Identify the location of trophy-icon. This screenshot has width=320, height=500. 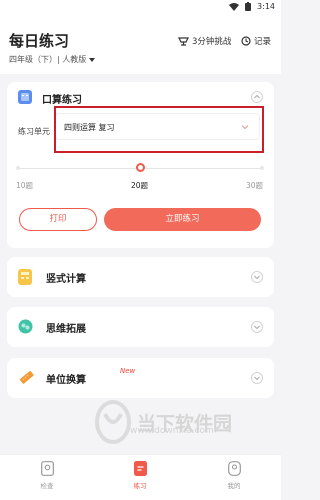
(183, 41).